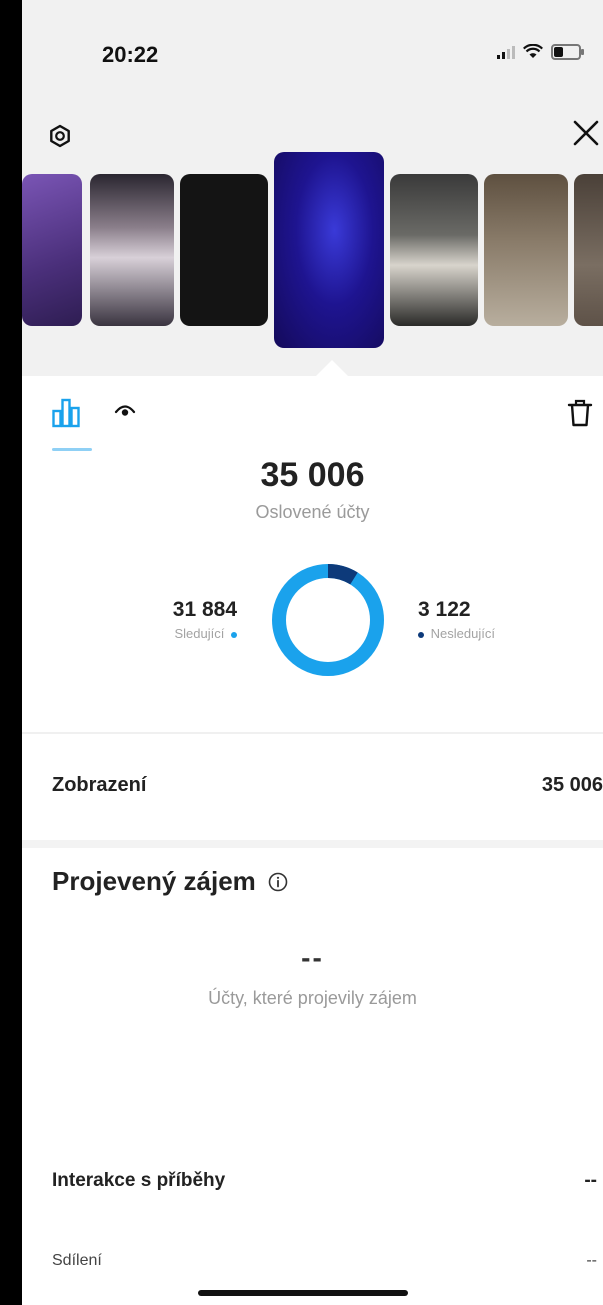  I want to click on info-icon, so click(278, 882).